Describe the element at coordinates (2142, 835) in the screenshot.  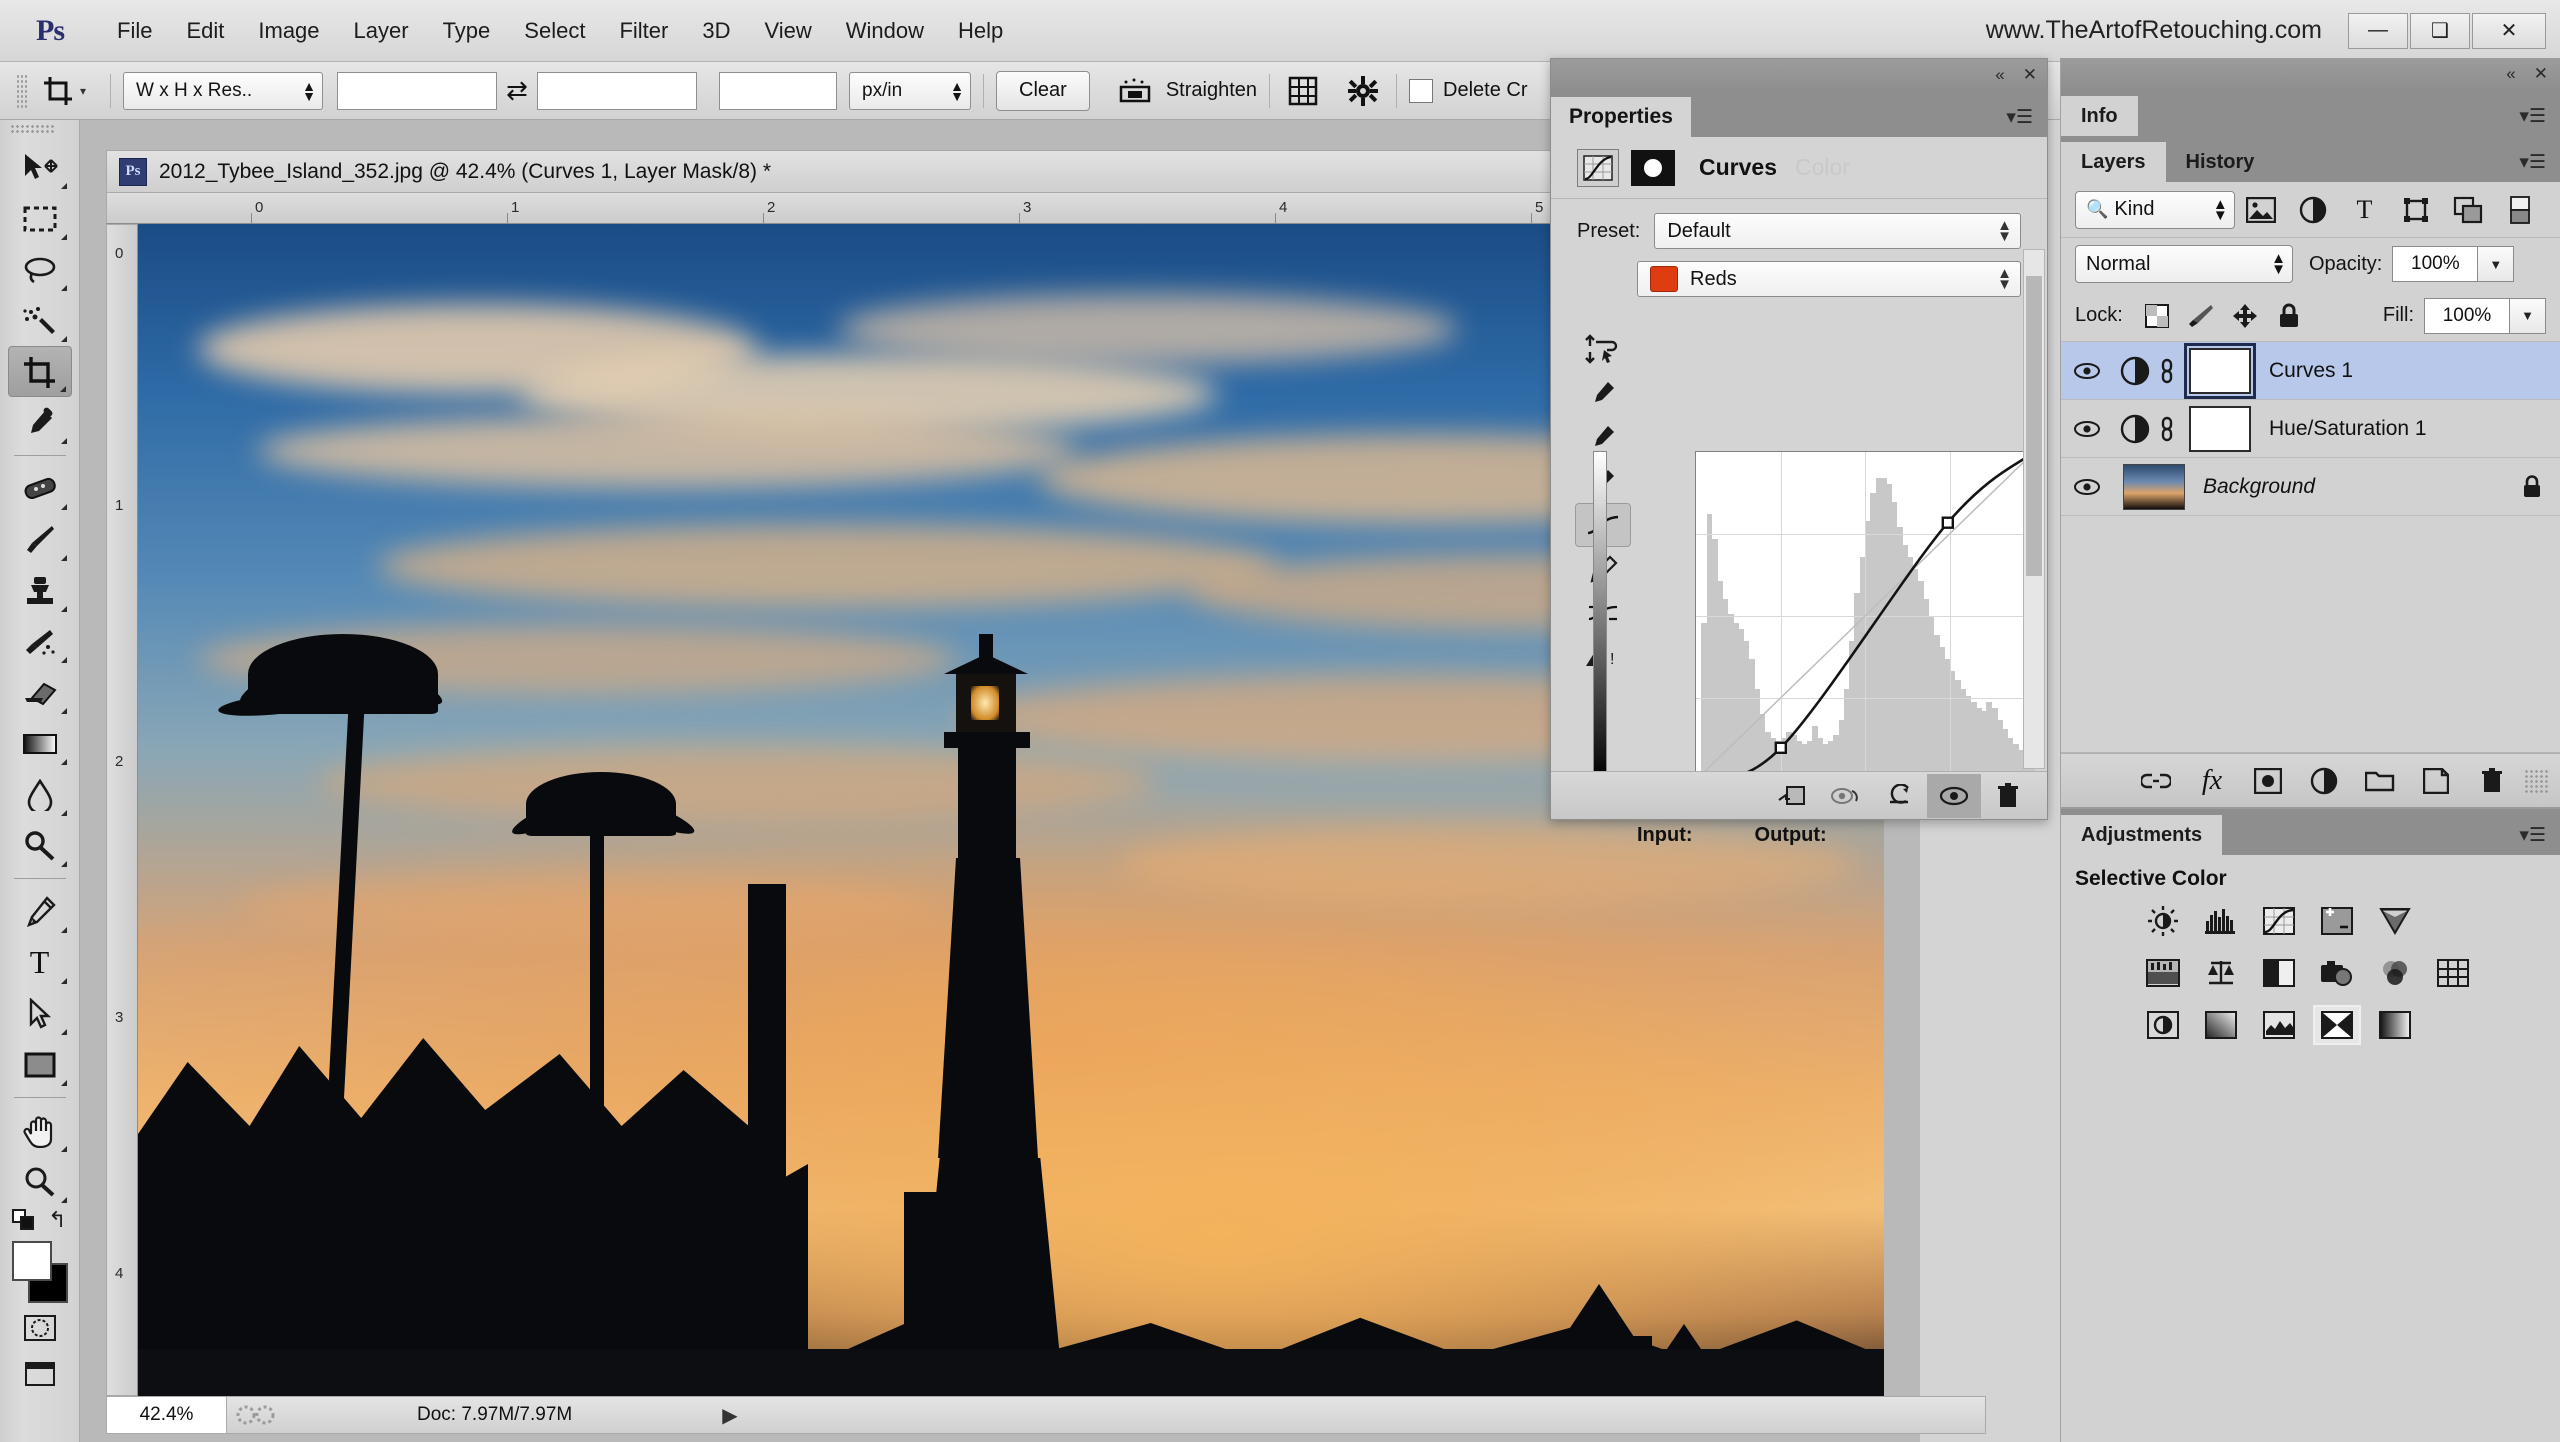
I see `tab-adjustments: Adjustments` at that location.